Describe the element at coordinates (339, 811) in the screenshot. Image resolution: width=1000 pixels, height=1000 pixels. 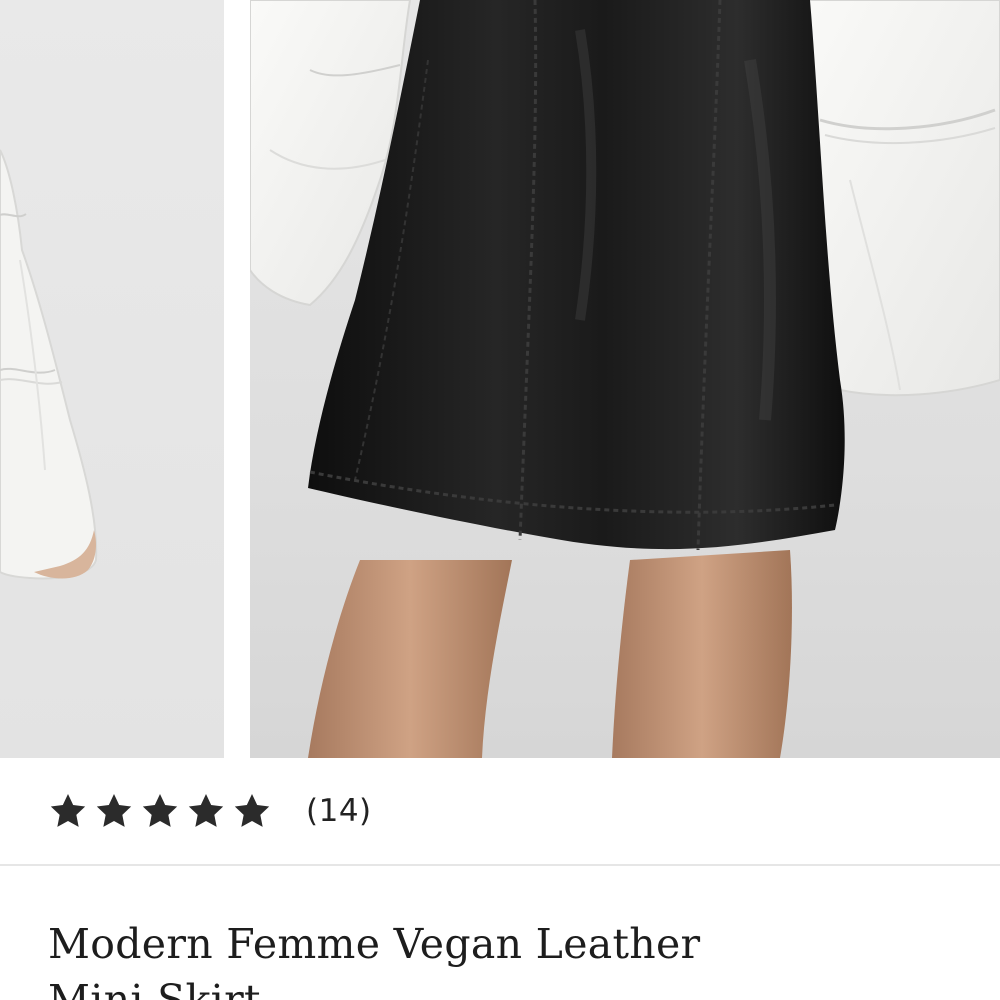
I see `review-count: (14)` at that location.